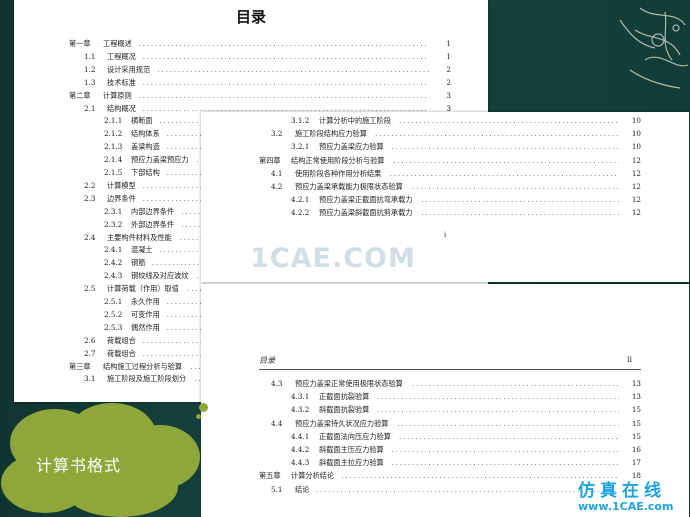  I want to click on toc-entry-number: 2.5.1, so click(113, 301).